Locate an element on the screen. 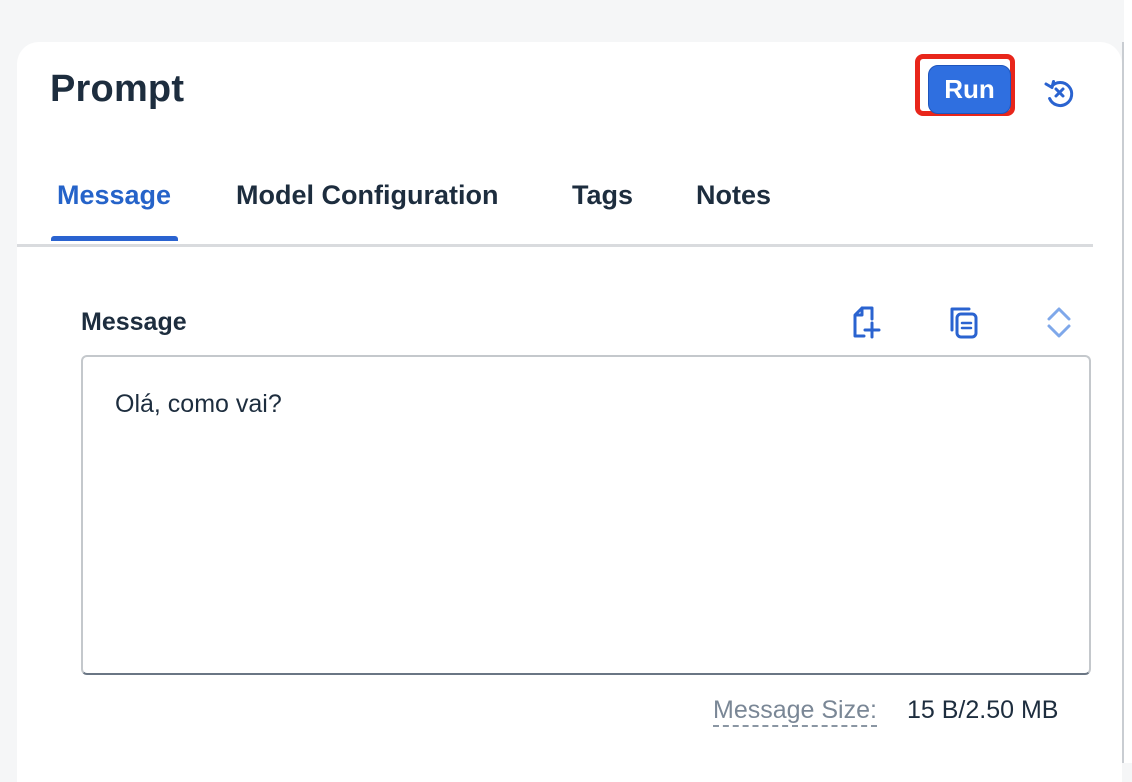  tab-message: Message is located at coordinates (114, 195).